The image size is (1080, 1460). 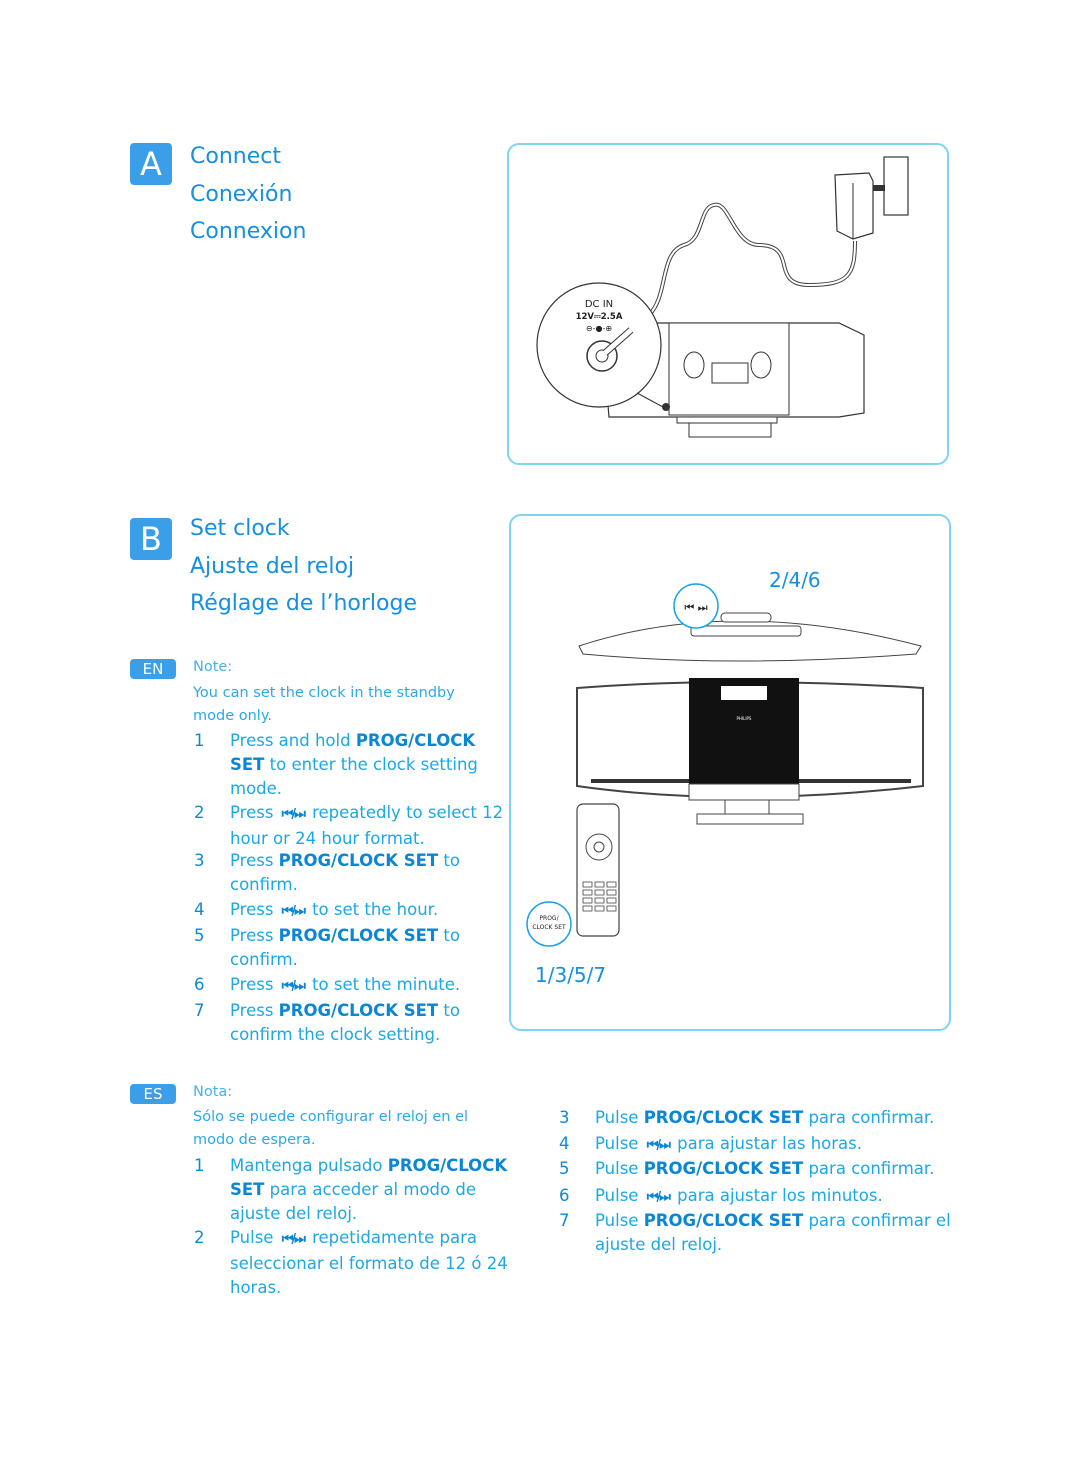 I want to click on step-es-3: 3 Pulse PROG/CLOCK SET para confirmar., so click(x=759, y=1118).